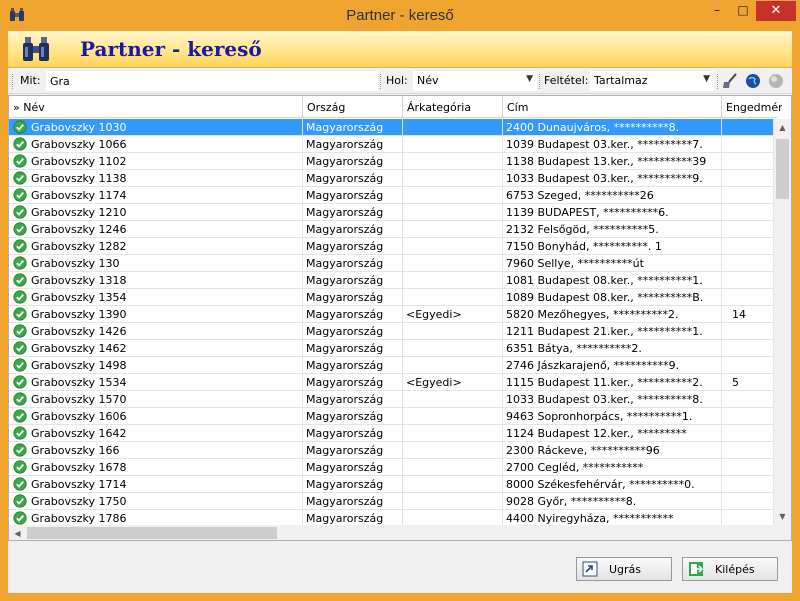  I want to click on cell-discount: 14, so click(748, 314).